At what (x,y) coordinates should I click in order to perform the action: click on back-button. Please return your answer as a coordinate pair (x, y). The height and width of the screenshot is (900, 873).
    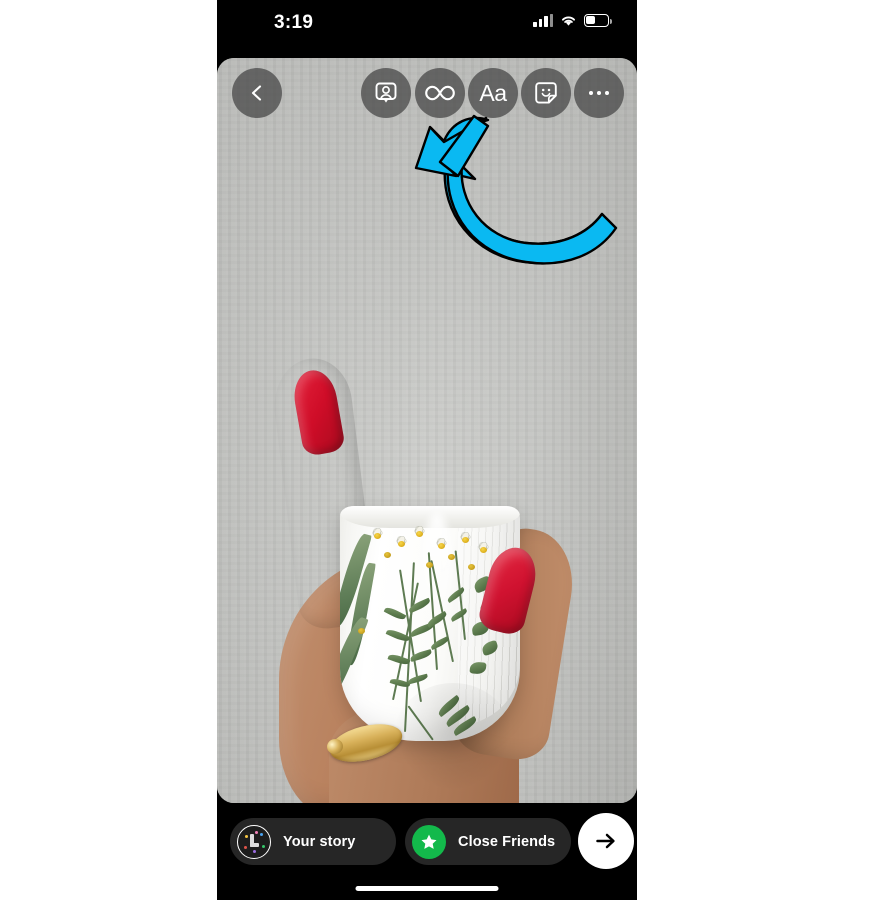
    Looking at the image, I should click on (257, 93).